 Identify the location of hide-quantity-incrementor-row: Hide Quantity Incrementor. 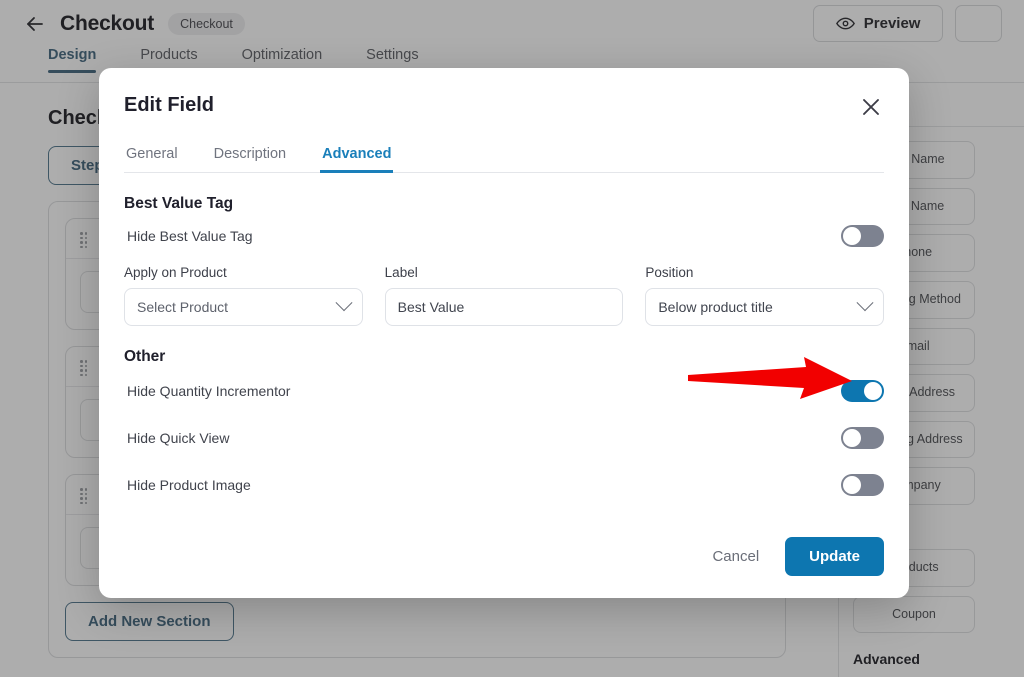
(504, 391).